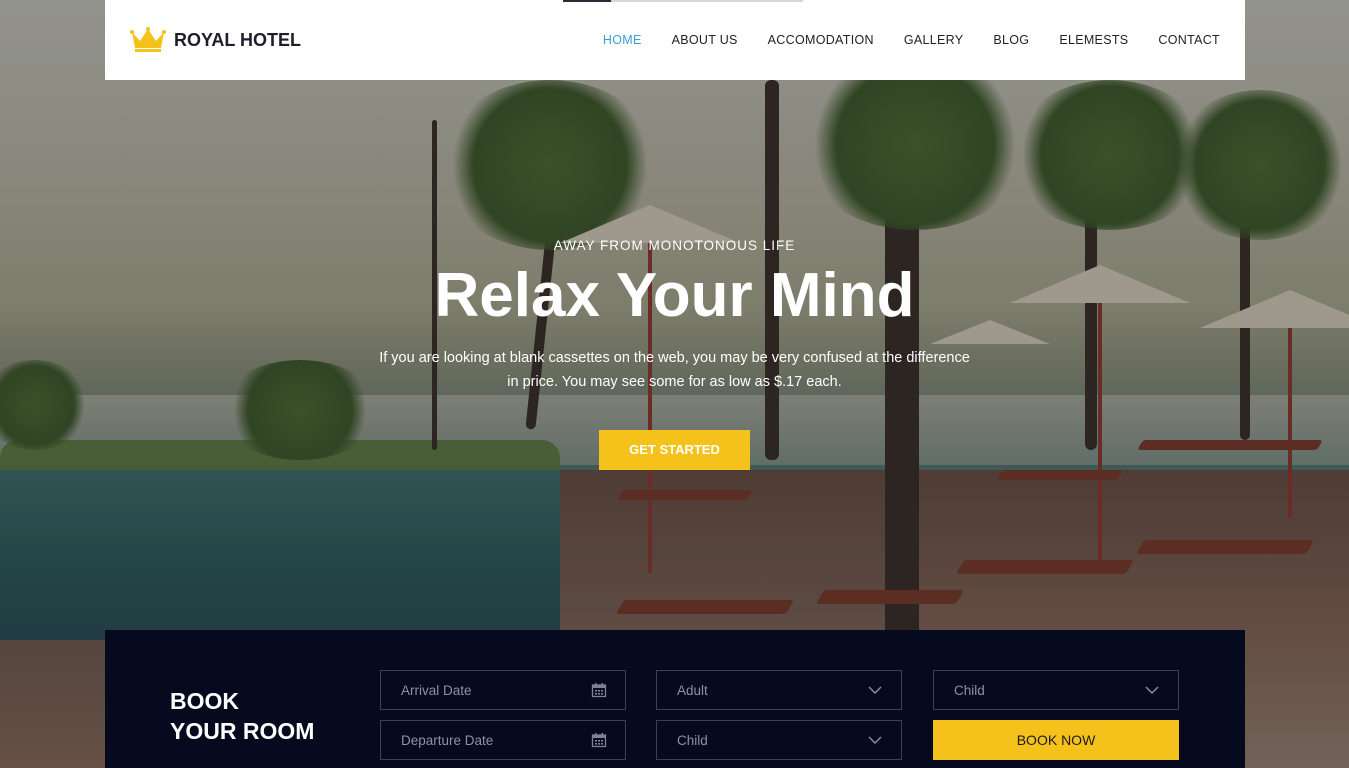 The image size is (1349, 768). What do you see at coordinates (1056, 690) in the screenshot?
I see `child-select: Child` at bounding box center [1056, 690].